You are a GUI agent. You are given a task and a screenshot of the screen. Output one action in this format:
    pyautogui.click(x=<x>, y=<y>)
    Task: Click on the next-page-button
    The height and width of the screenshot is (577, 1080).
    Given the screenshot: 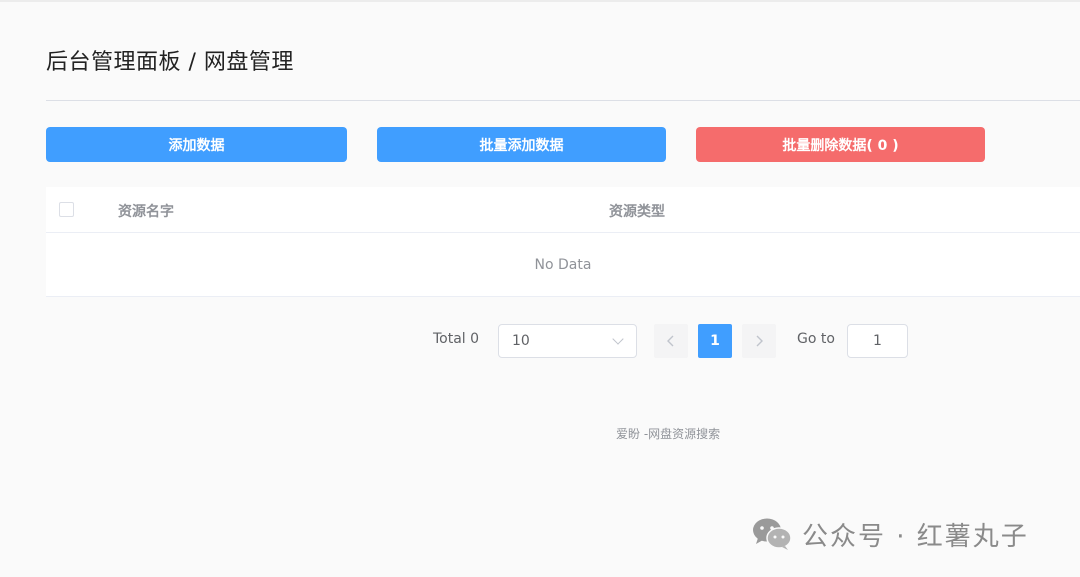 What is the action you would take?
    pyautogui.click(x=759, y=341)
    